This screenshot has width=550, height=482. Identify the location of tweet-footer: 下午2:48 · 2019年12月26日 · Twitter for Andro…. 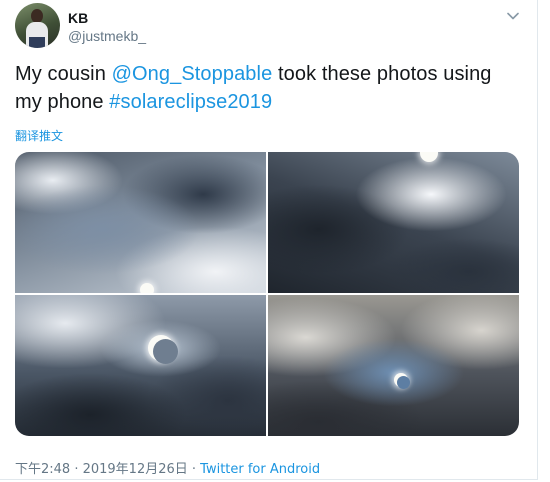
(167, 467).